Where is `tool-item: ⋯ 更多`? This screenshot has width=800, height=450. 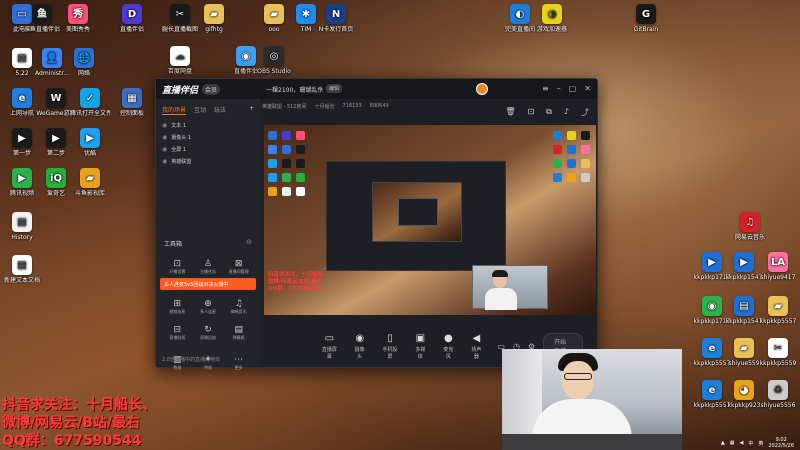
tool-item: ⋯ 更多 is located at coordinates (238, 363).